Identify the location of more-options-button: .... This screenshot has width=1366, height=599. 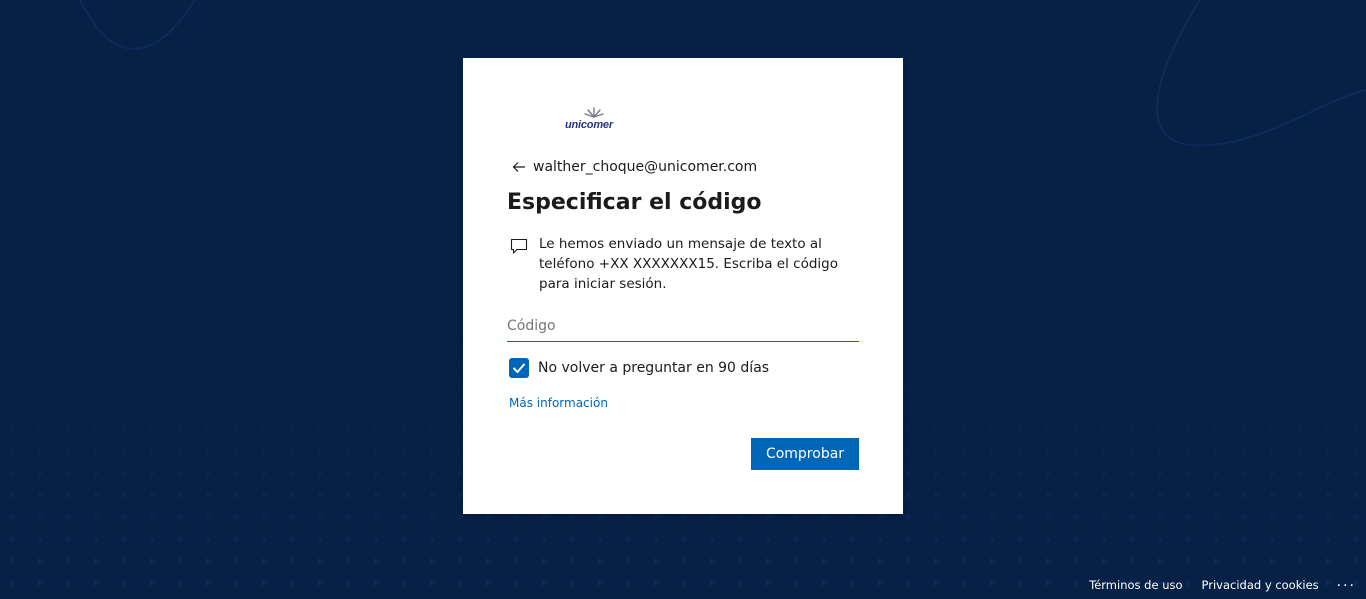
(1346, 584).